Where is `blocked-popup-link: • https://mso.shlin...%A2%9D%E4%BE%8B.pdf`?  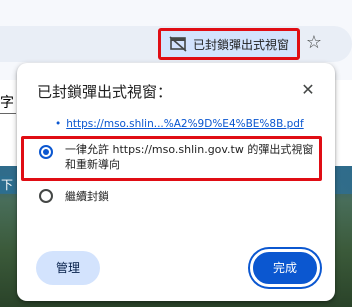 blocked-popup-link: • https://mso.shlin...%A2%9D%E4%BE%8B.pdf is located at coordinates (179, 124).